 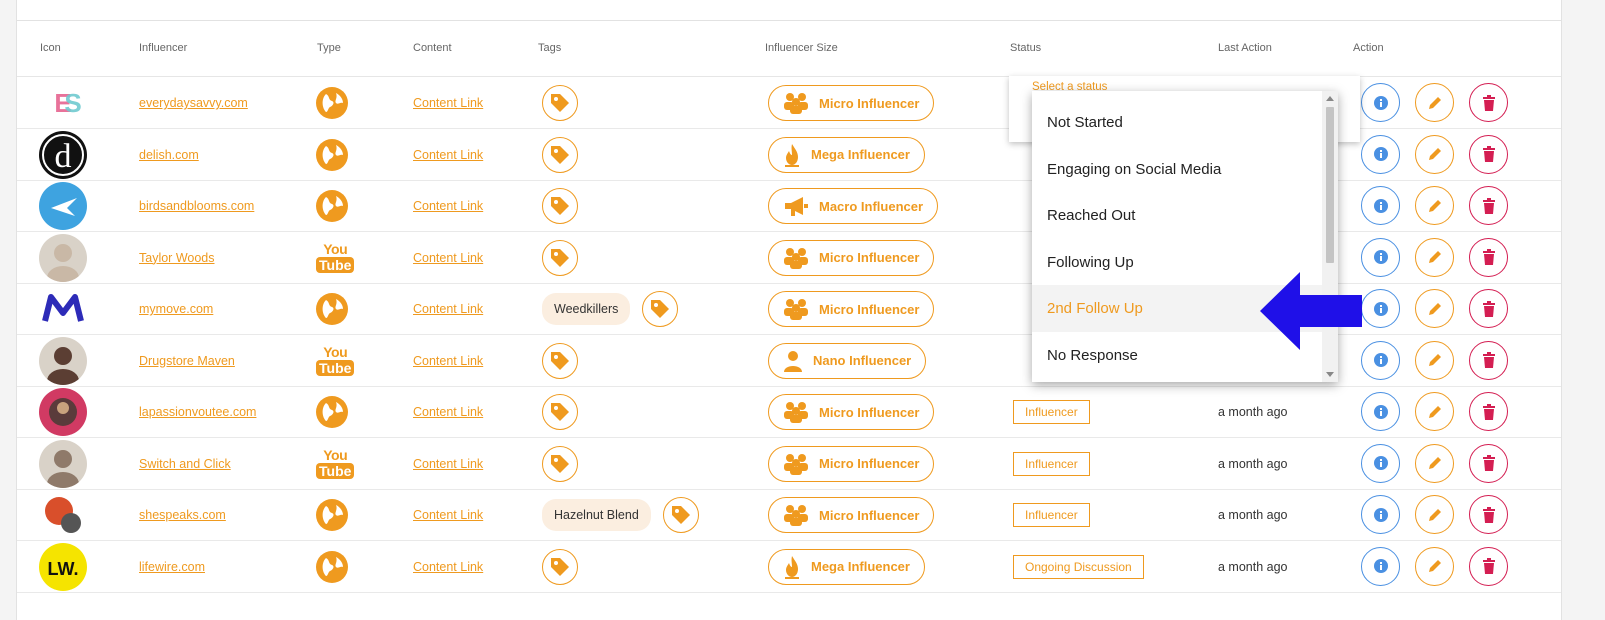 What do you see at coordinates (1177, 169) in the screenshot?
I see `status-option-engaging-social: Engaging on Social Media` at bounding box center [1177, 169].